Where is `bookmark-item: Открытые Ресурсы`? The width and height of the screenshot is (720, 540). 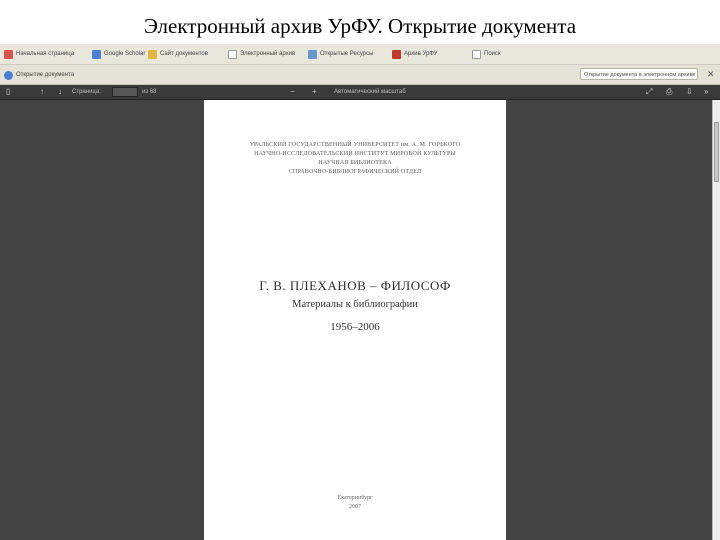 bookmark-item: Открытые Ресурсы is located at coordinates (340, 54).